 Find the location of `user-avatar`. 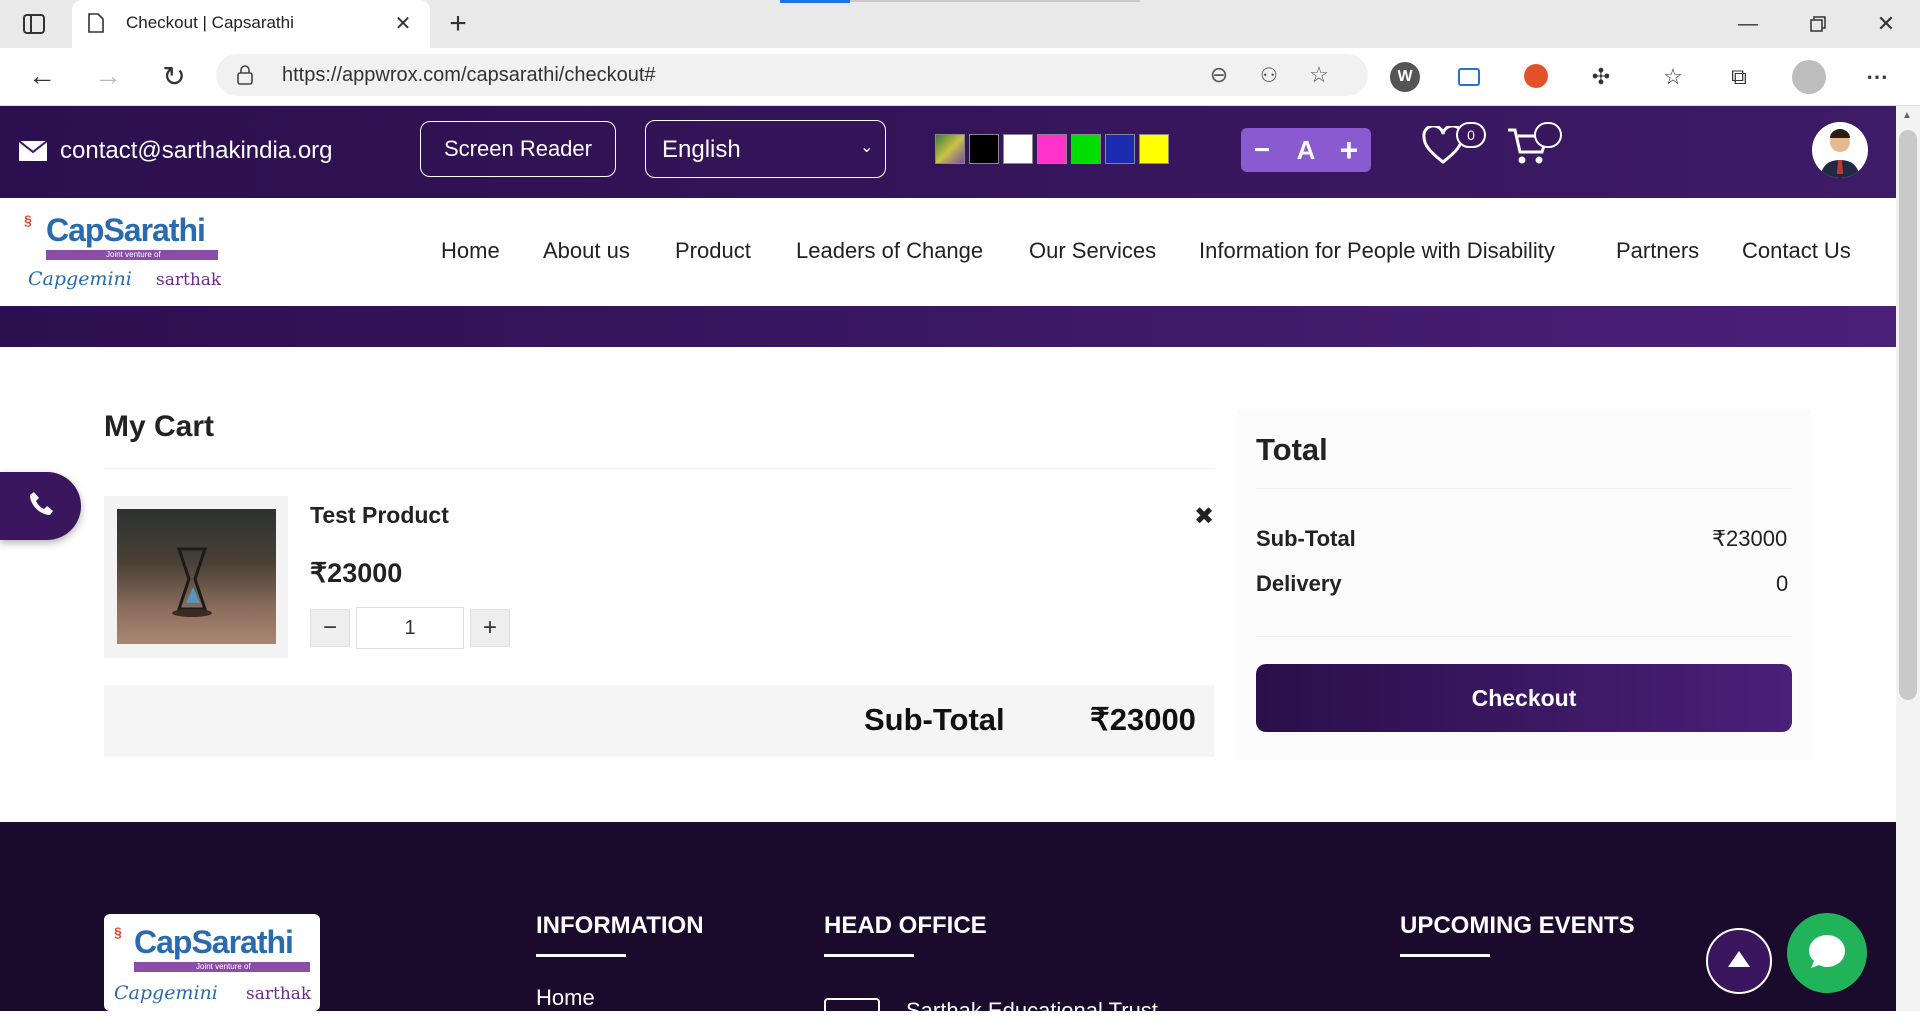

user-avatar is located at coordinates (1840, 150).